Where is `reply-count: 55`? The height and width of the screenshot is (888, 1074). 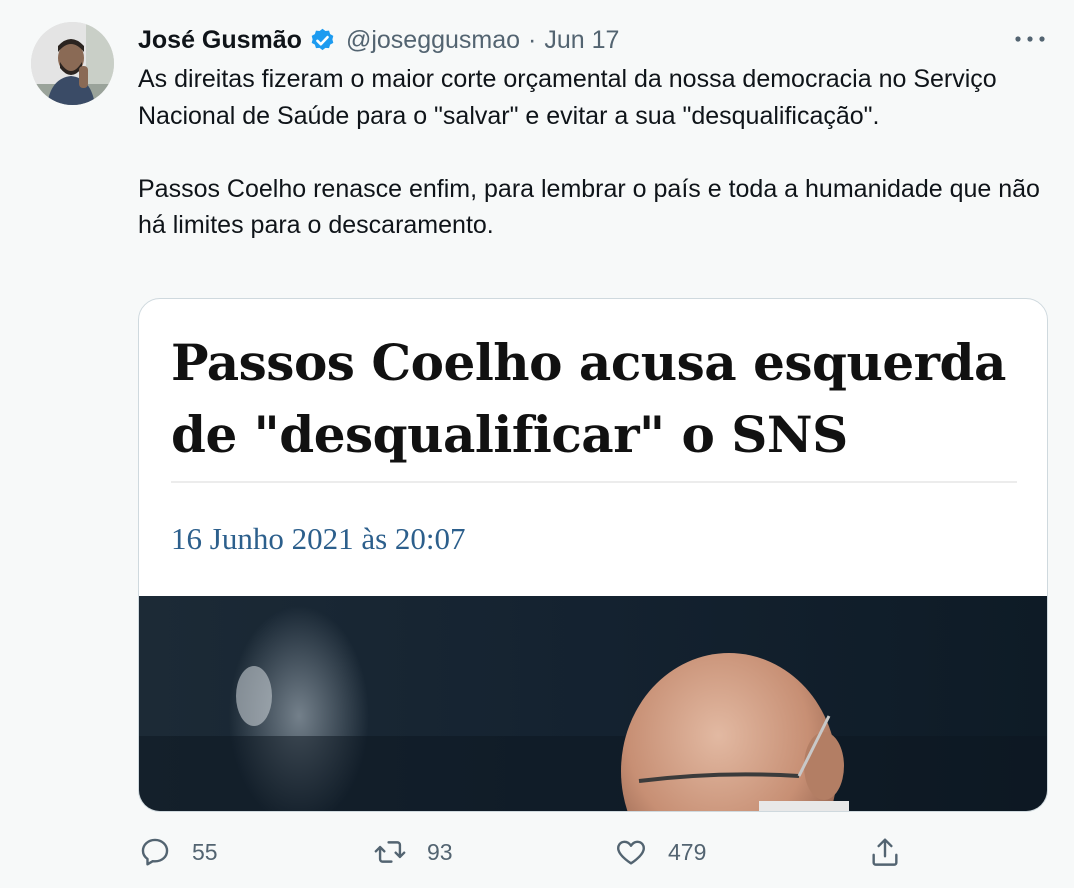 reply-count: 55 is located at coordinates (205, 851).